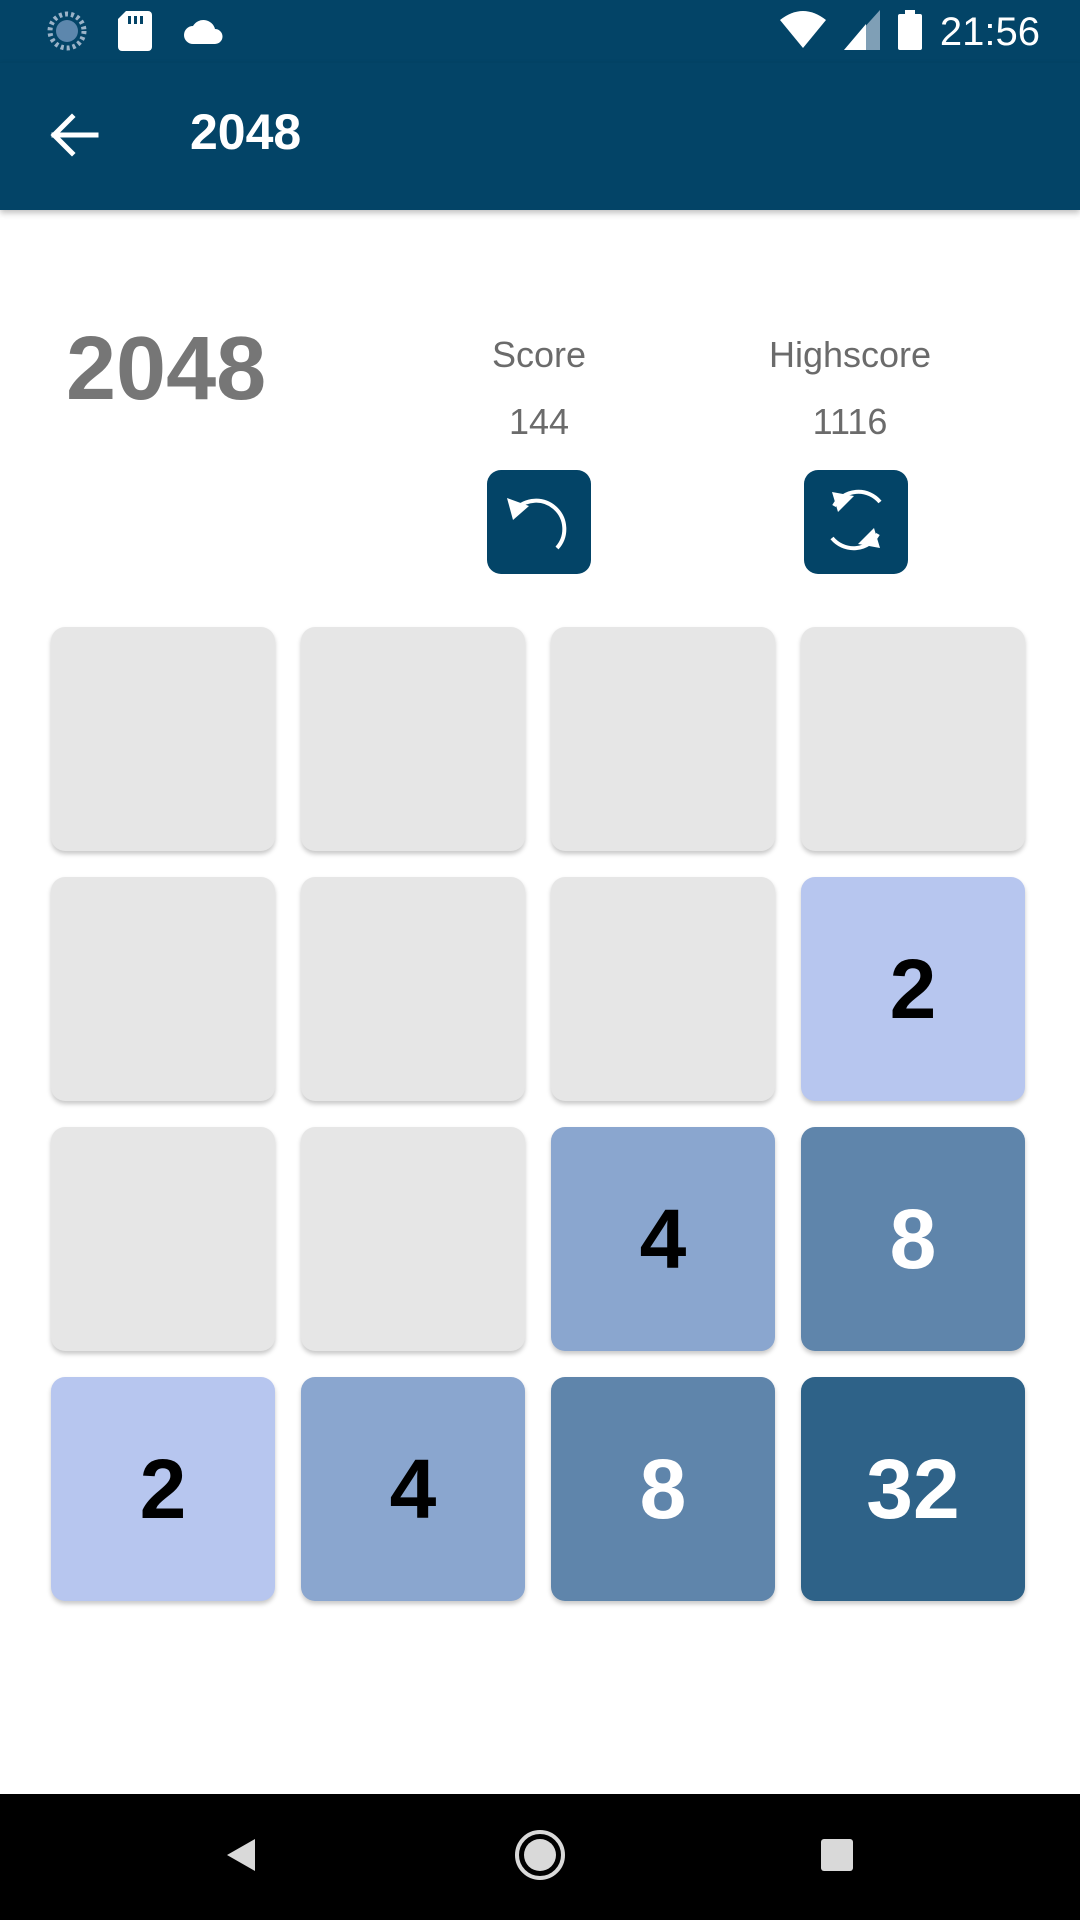  I want to click on app-bar: 2048, so click(540, 136).